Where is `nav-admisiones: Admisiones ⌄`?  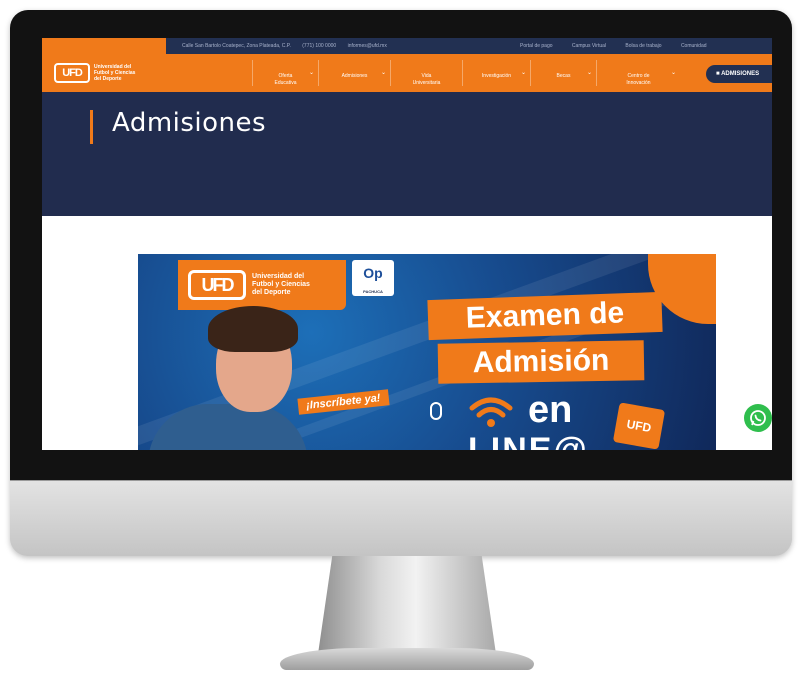 nav-admisiones: Admisiones ⌄ is located at coordinates (354, 73).